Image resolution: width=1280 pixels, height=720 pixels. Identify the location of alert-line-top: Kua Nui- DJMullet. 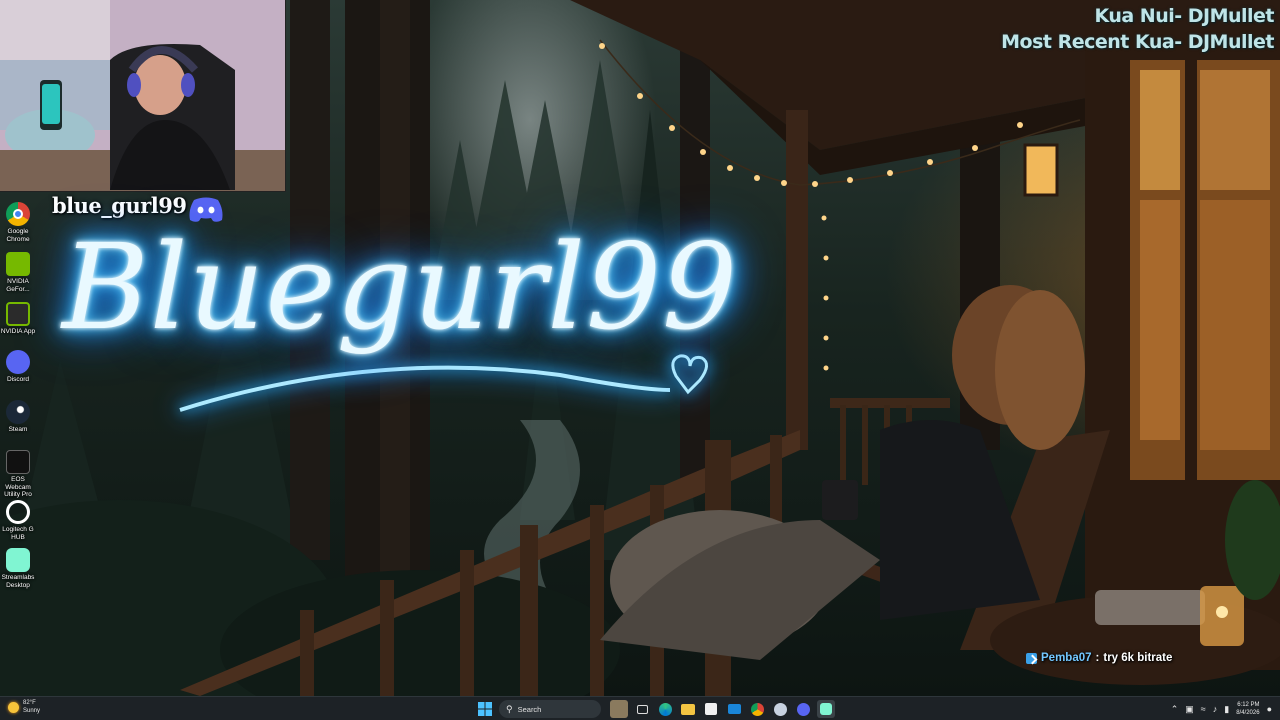
(1184, 16).